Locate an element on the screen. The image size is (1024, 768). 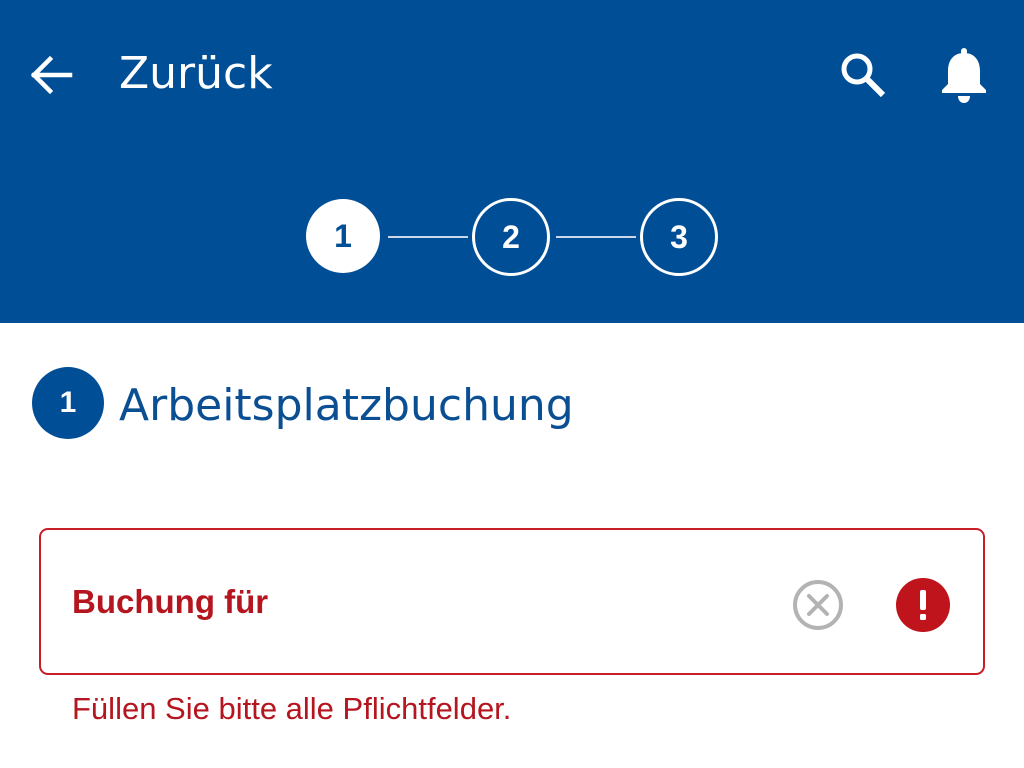
clear-circle-icon is located at coordinates (818, 605).